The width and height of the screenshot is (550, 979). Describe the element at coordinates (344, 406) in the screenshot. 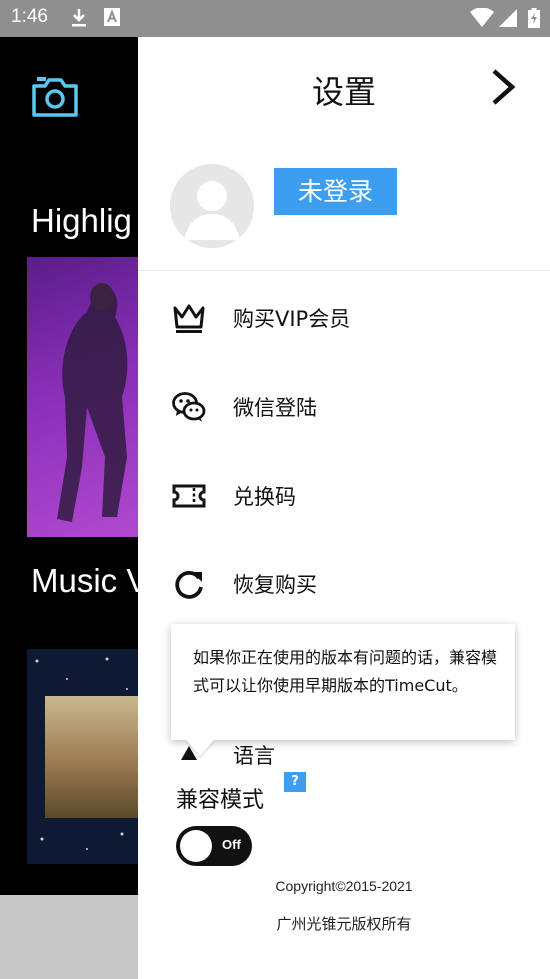

I see `menu-item-wechat-login: 微信登陆` at that location.